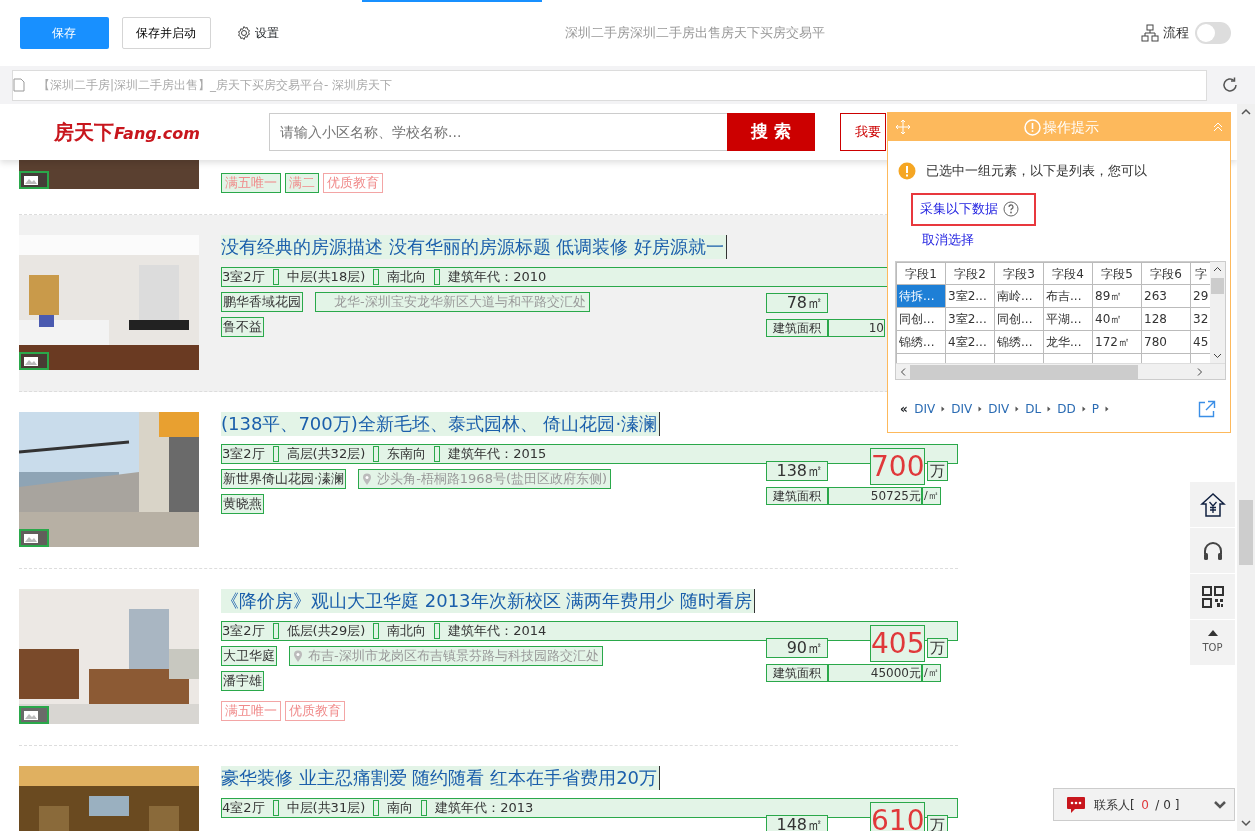 This screenshot has height=831, width=1255. Describe the element at coordinates (875, 496) in the screenshot. I see `unit-price: 50725元` at that location.